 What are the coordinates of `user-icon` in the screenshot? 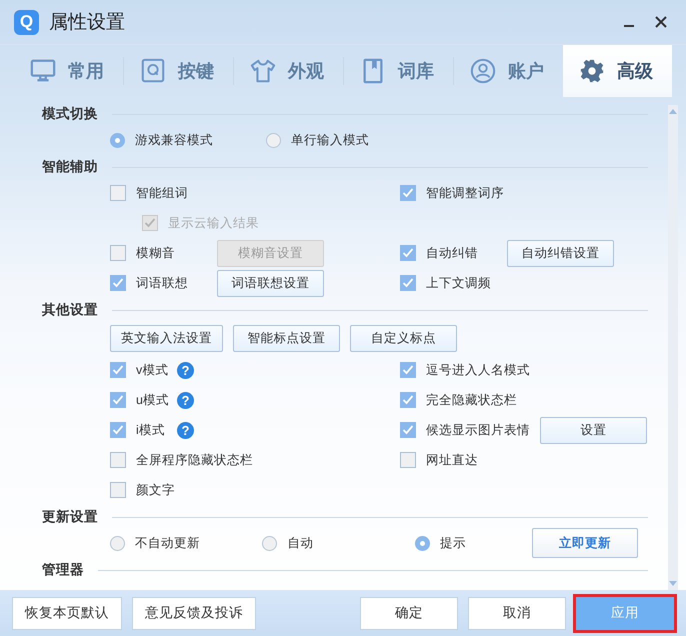 It's located at (483, 71).